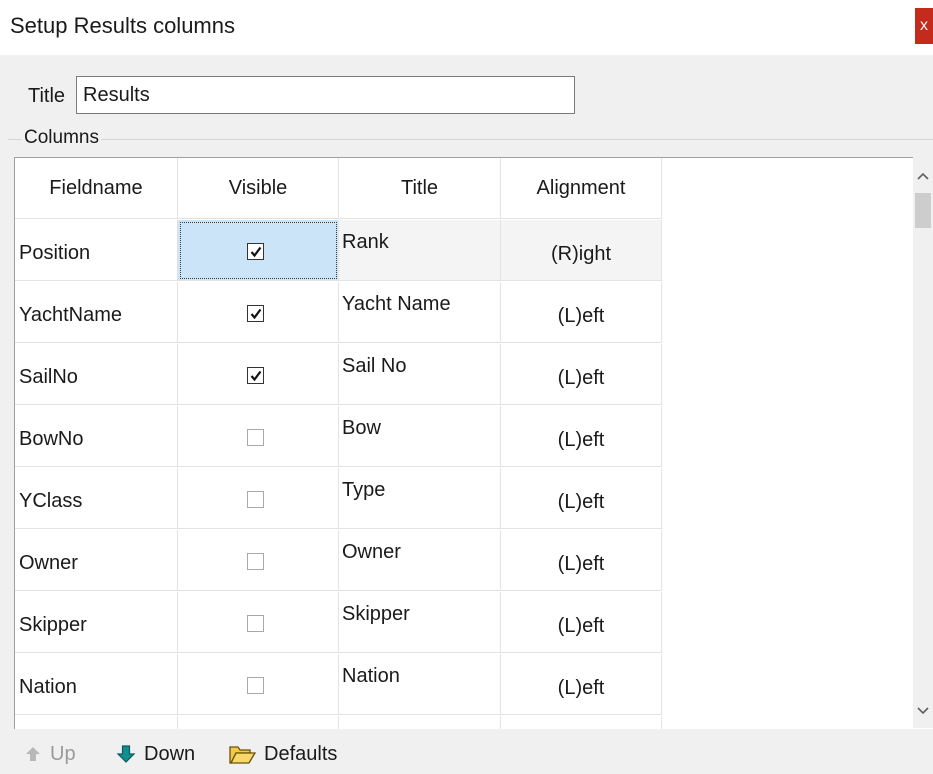 The height and width of the screenshot is (774, 933). I want to click on cell-alignment: (R)ight, so click(581, 250).